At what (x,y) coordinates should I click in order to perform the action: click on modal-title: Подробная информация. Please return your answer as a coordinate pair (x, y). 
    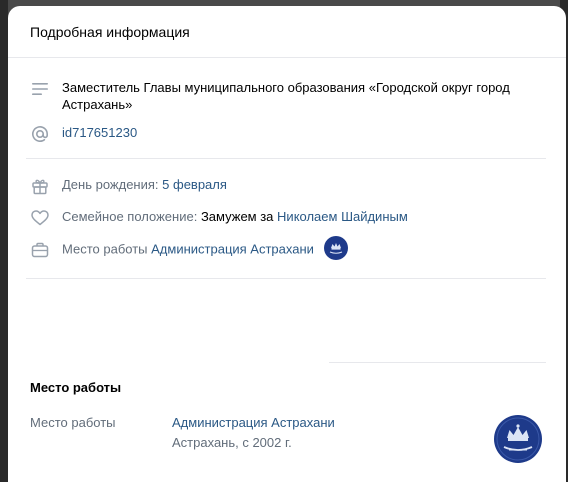
    Looking at the image, I should click on (110, 31).